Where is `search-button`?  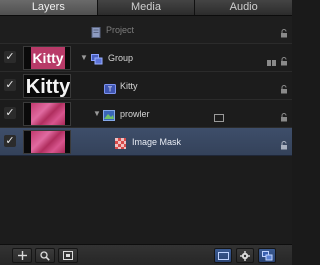
search-button is located at coordinates (45, 255).